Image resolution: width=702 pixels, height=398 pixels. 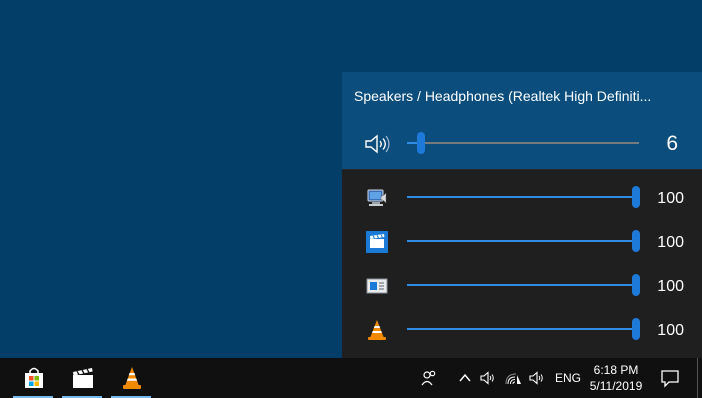 I want to click on app-volume-row-movies-tv: 100, so click(x=522, y=243).